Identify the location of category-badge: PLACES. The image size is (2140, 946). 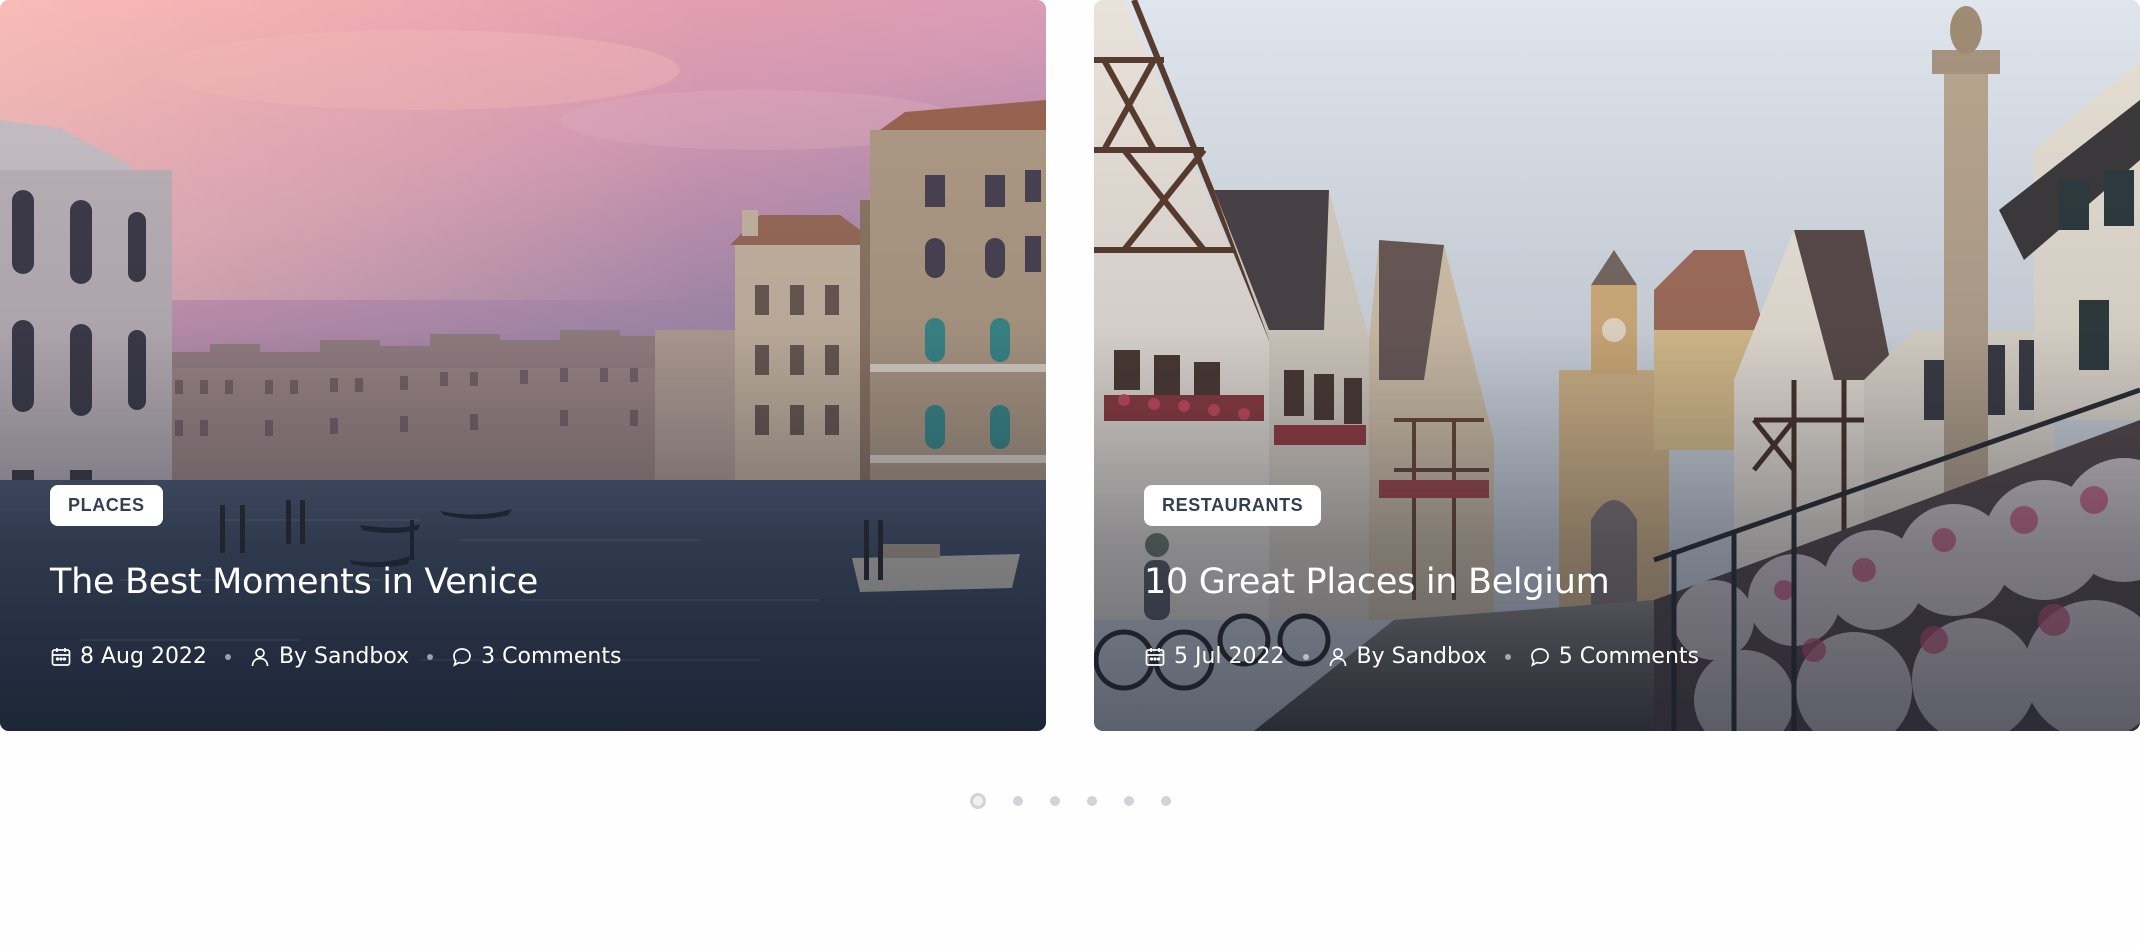
(106, 505).